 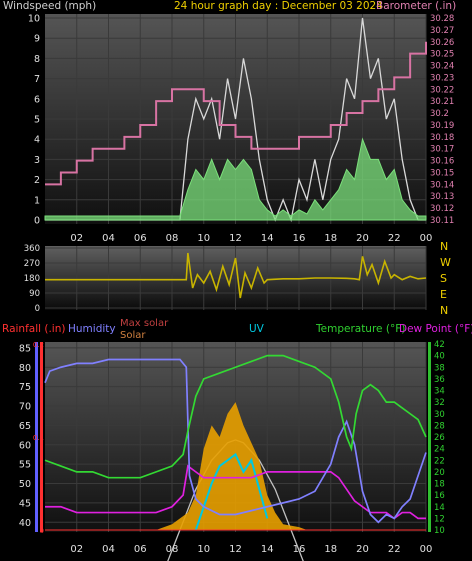 What do you see at coordinates (439, 438) in the screenshot?
I see `temp-y-tick: 26` at bounding box center [439, 438].